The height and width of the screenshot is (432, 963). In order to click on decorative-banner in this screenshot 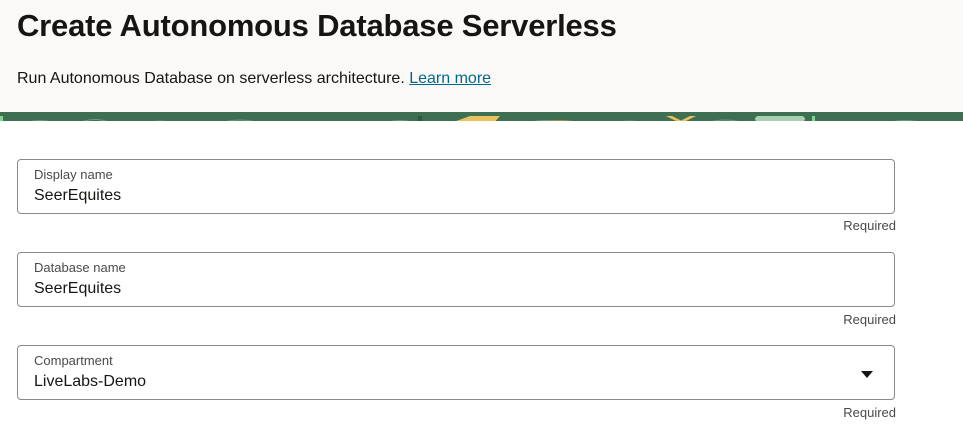, I will do `click(481, 116)`.